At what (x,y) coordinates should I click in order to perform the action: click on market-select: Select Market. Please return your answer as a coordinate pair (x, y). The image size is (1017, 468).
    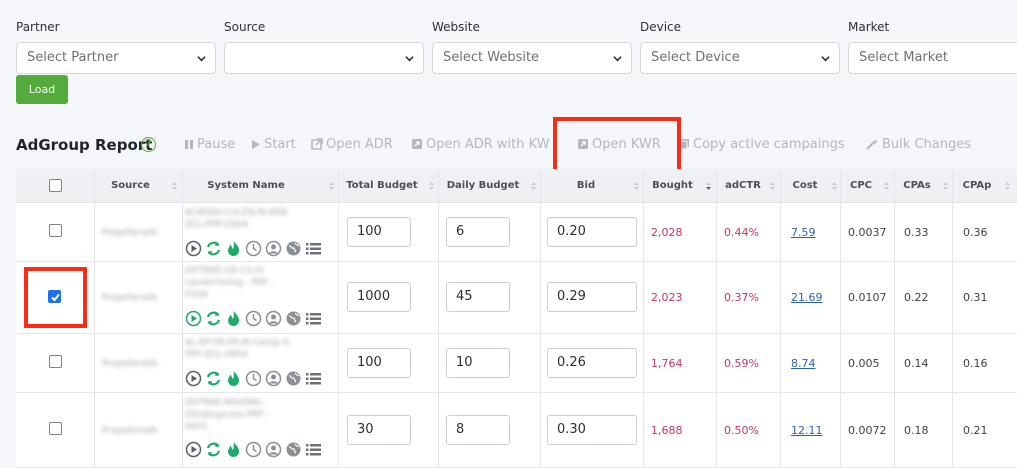
    Looking at the image, I should click on (932, 58).